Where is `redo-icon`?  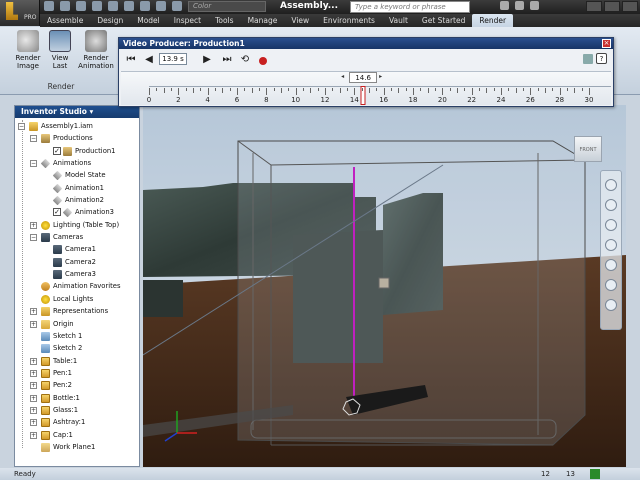
redo-icon is located at coordinates (113, 6).